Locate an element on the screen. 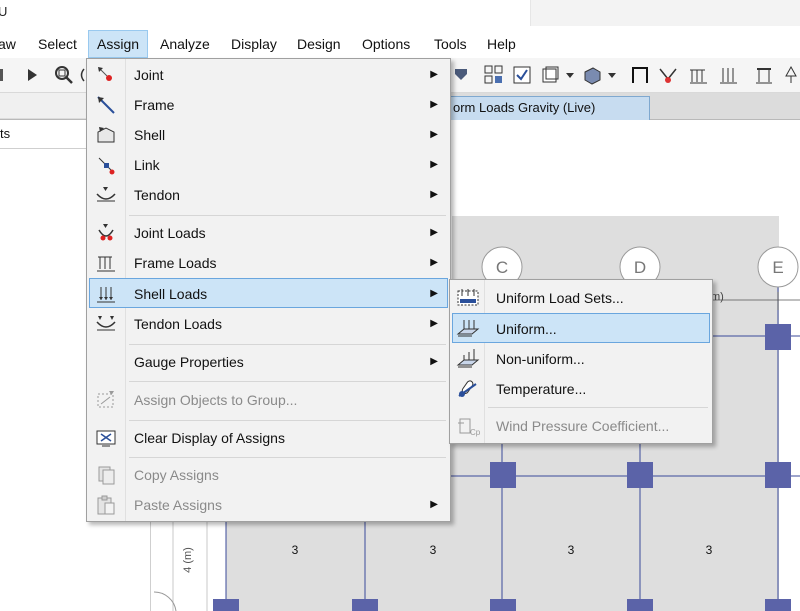  restraint-icon is located at coordinates (791, 75).